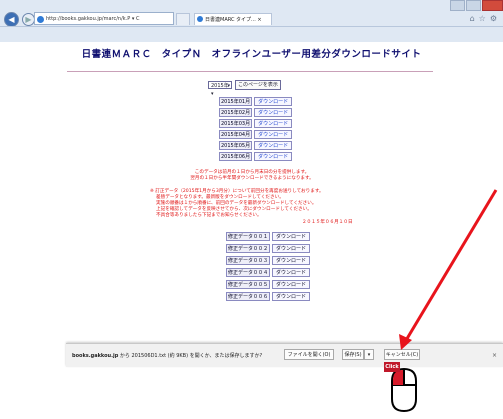 The image size is (503, 419). I want to click on click-label: Click, so click(392, 367).